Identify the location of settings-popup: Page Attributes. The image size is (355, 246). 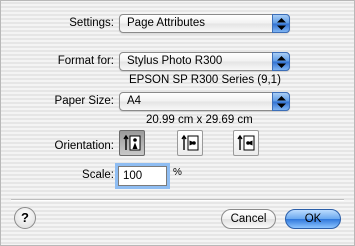
(204, 23).